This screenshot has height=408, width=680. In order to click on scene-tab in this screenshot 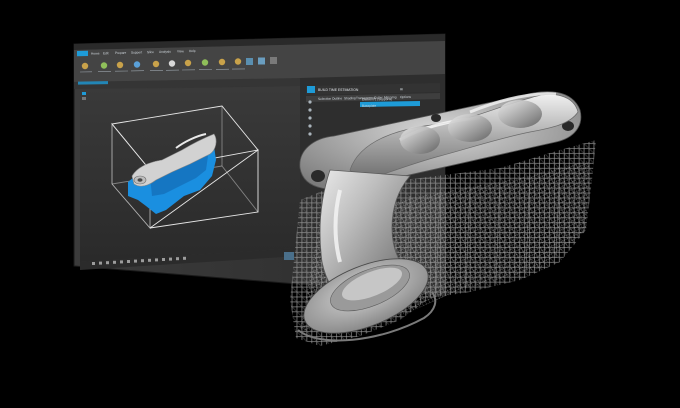, I will do `click(93, 83)`.